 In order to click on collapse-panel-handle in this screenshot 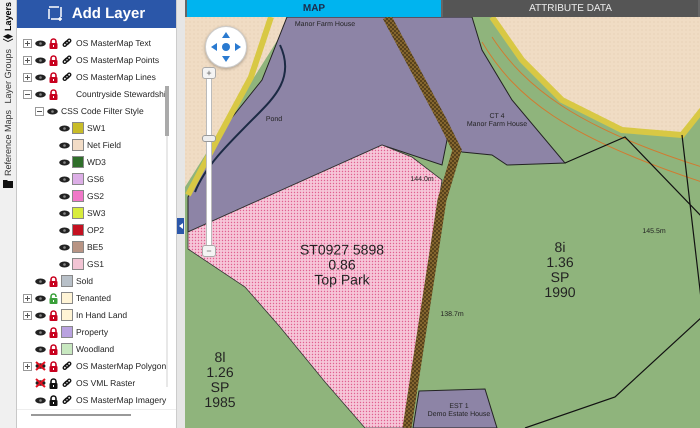, I will do `click(180, 226)`.